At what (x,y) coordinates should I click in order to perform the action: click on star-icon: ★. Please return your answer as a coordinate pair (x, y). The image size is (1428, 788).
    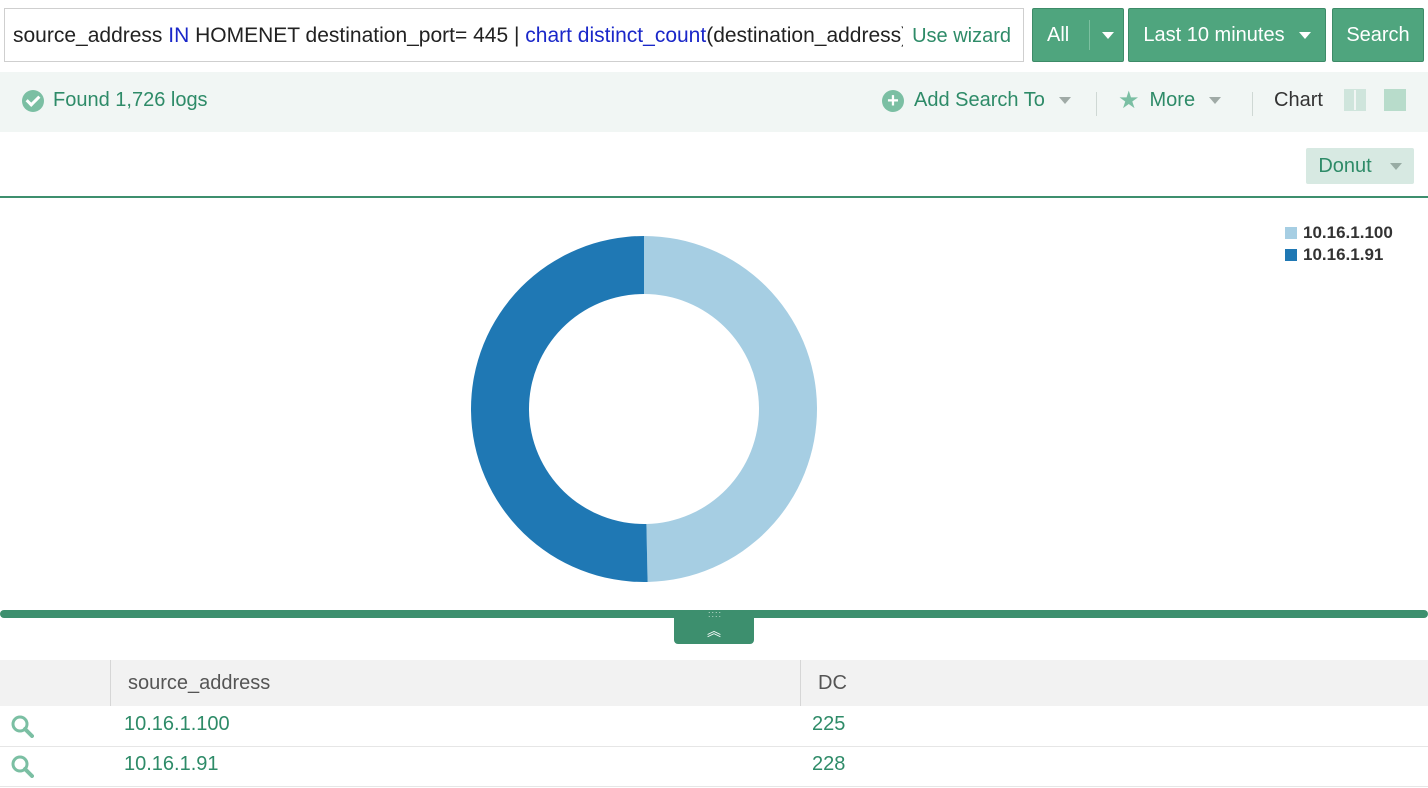
    Looking at the image, I should click on (1129, 100).